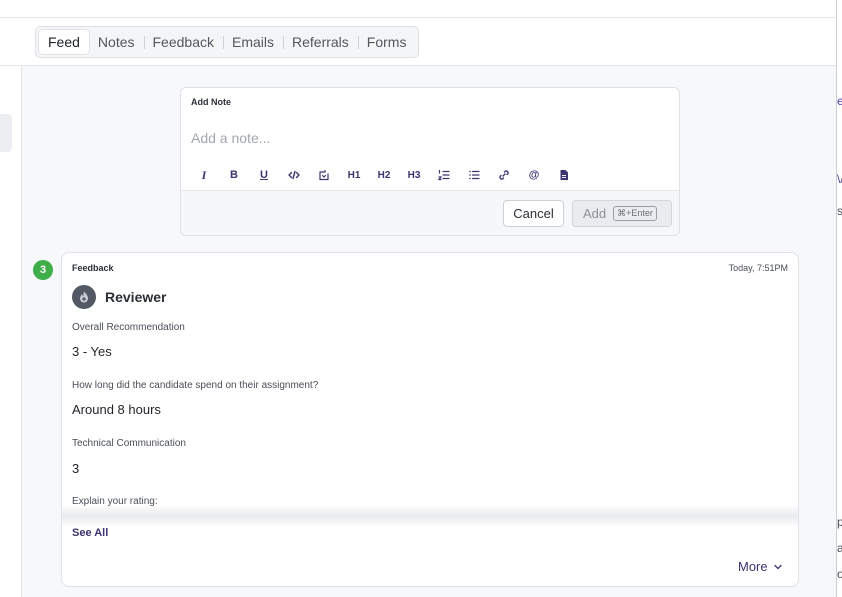  What do you see at coordinates (839, 548) in the screenshot?
I see `right-panel-text: a` at bounding box center [839, 548].